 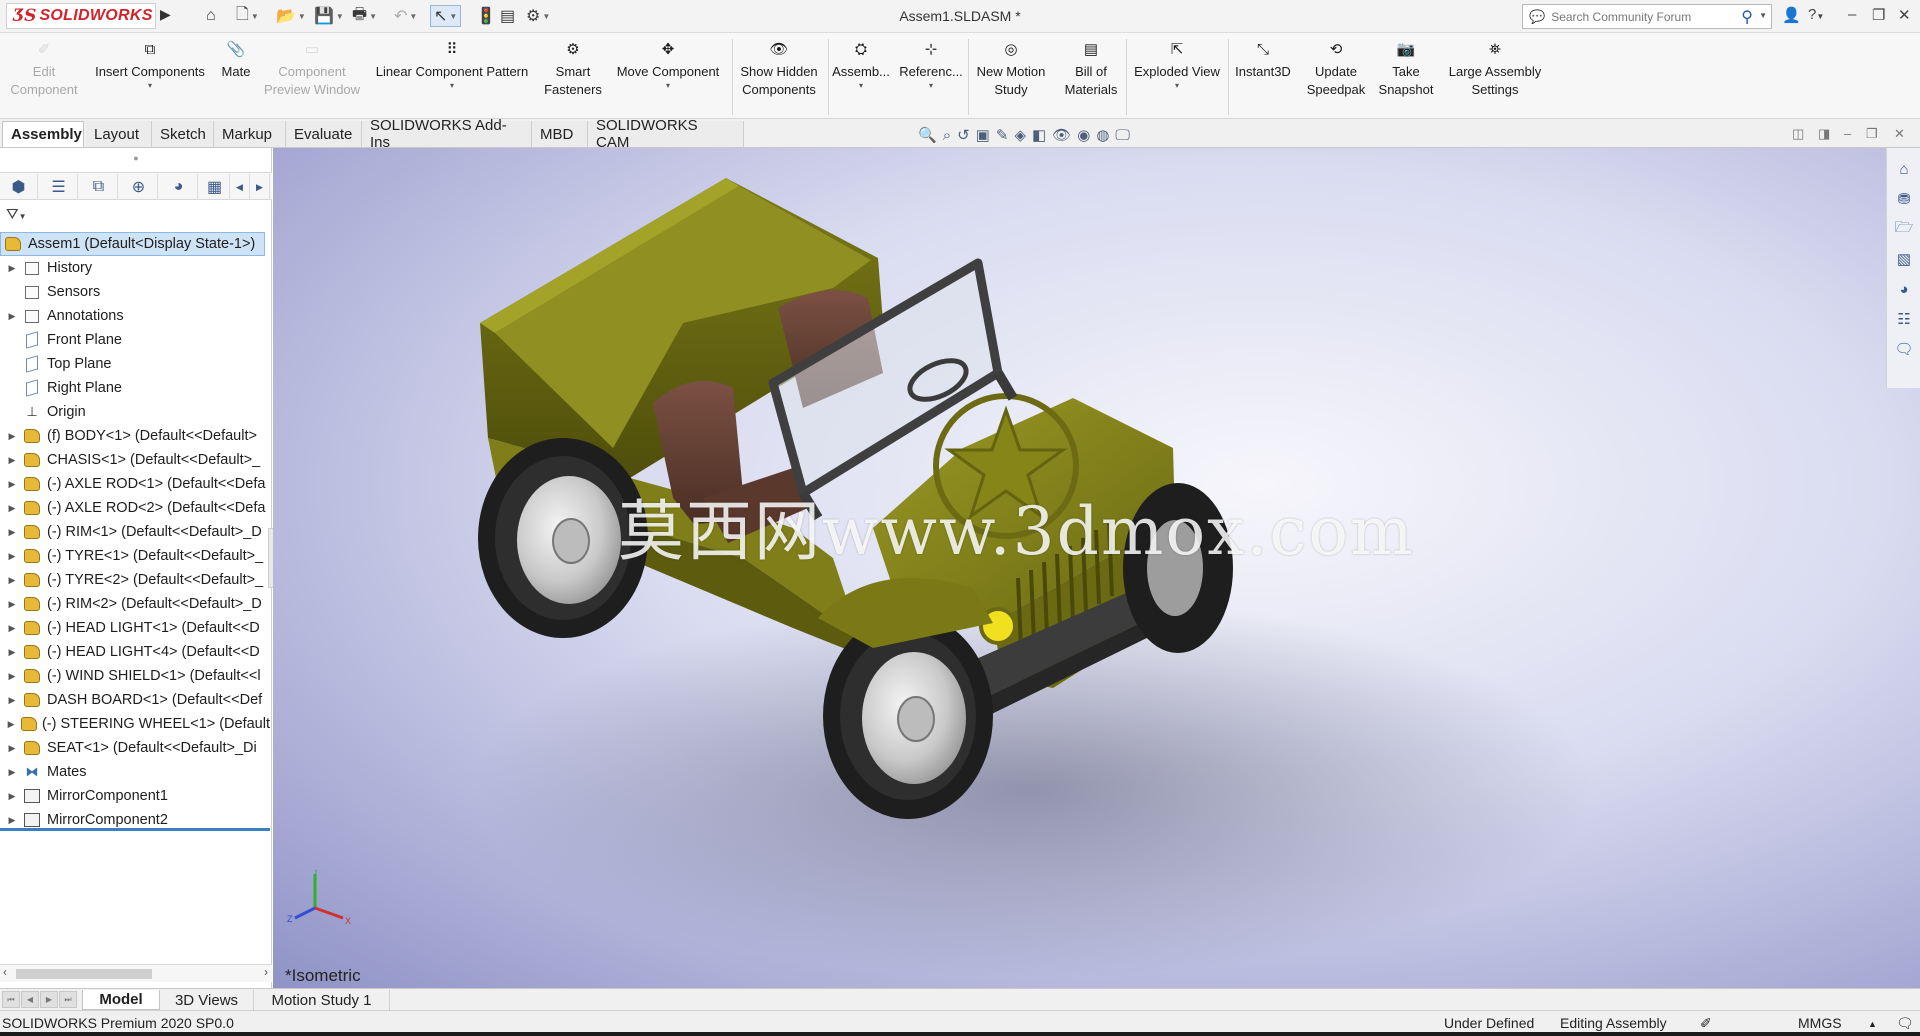 What do you see at coordinates (165, 14) in the screenshot?
I see `menu-expand-arrow-icon: ▶` at bounding box center [165, 14].